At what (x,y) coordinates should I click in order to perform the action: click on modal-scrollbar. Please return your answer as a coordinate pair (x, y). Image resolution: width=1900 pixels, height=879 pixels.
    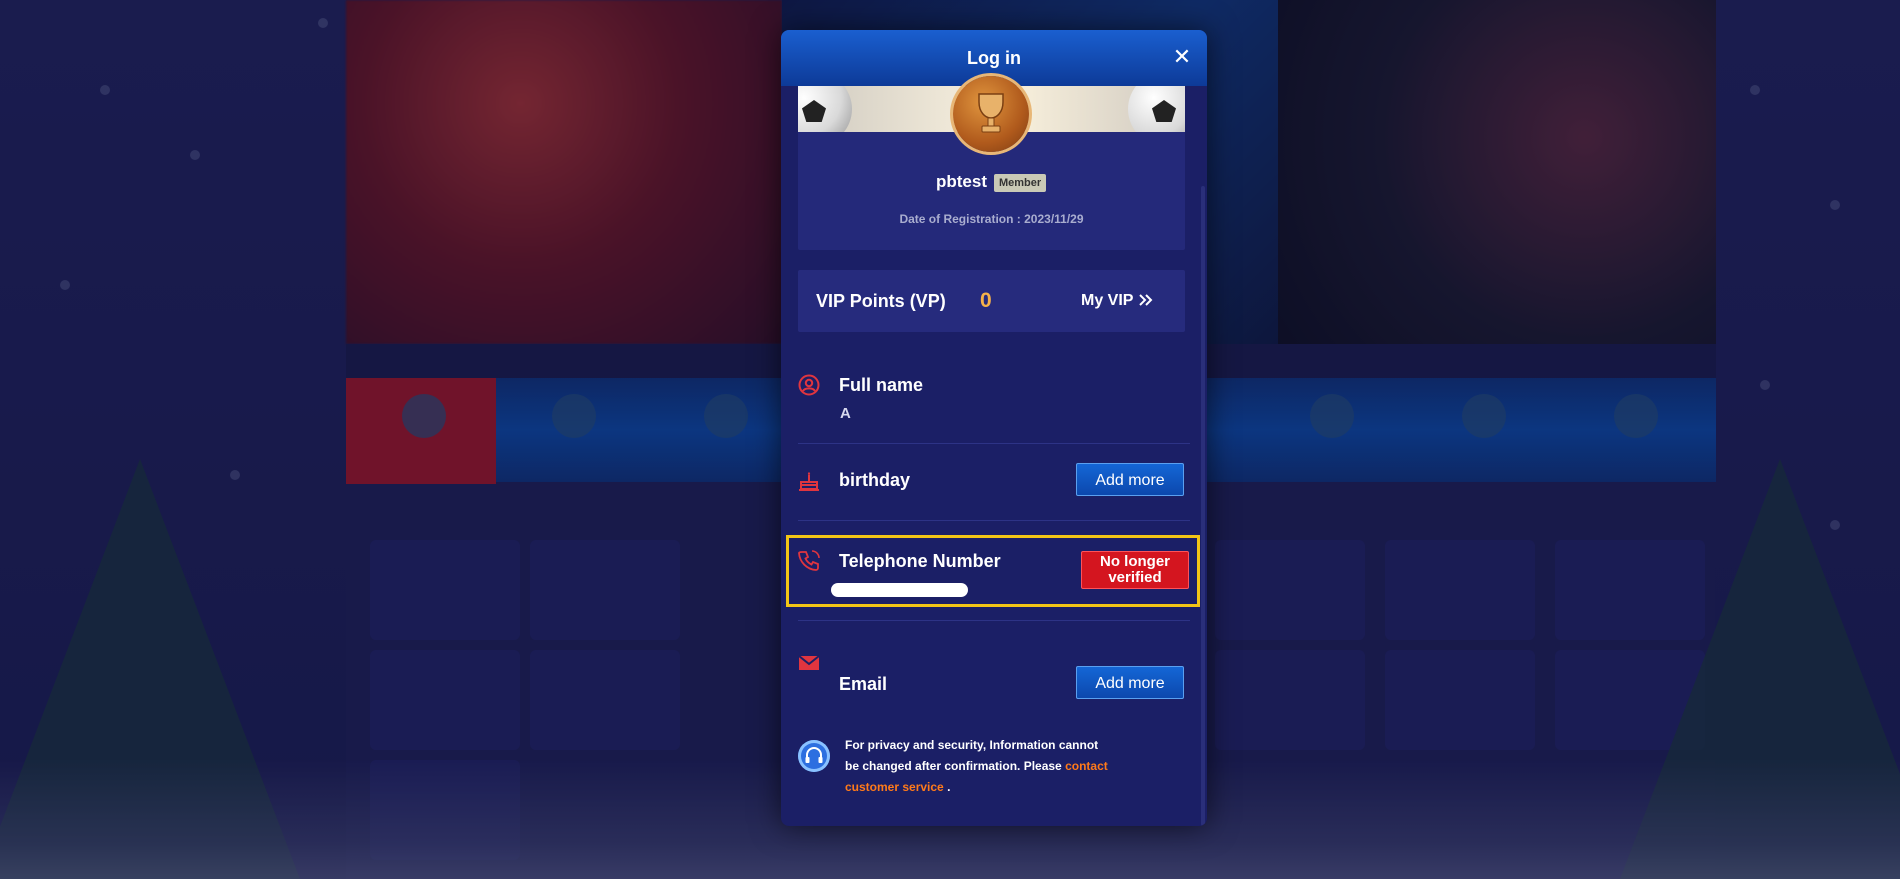
    Looking at the image, I should click on (1203, 506).